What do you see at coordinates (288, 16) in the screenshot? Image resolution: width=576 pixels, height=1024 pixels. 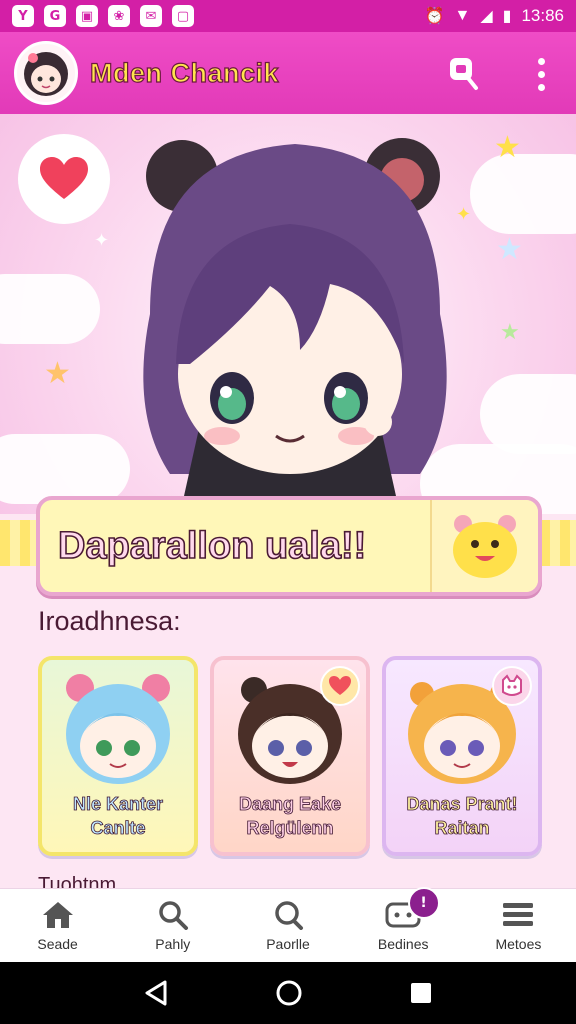 I see `status-bar: Y G ▣ ❀ ✉ ▢ ⏰ ▼ ◢ ▮ 13:86` at bounding box center [288, 16].